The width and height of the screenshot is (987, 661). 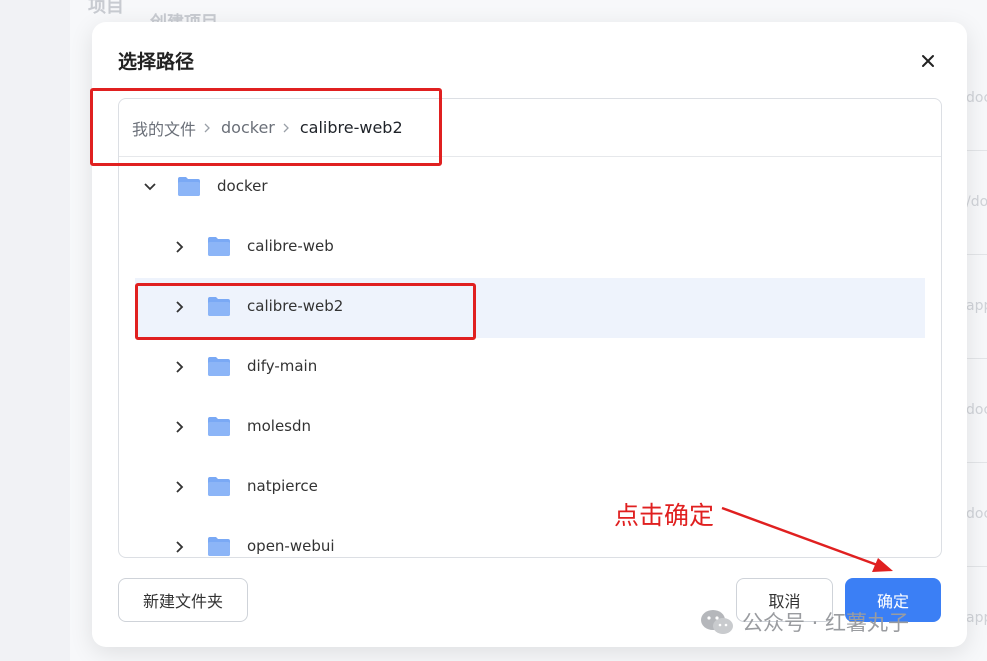 I want to click on background-fragment: dock, so click(x=976, y=410).